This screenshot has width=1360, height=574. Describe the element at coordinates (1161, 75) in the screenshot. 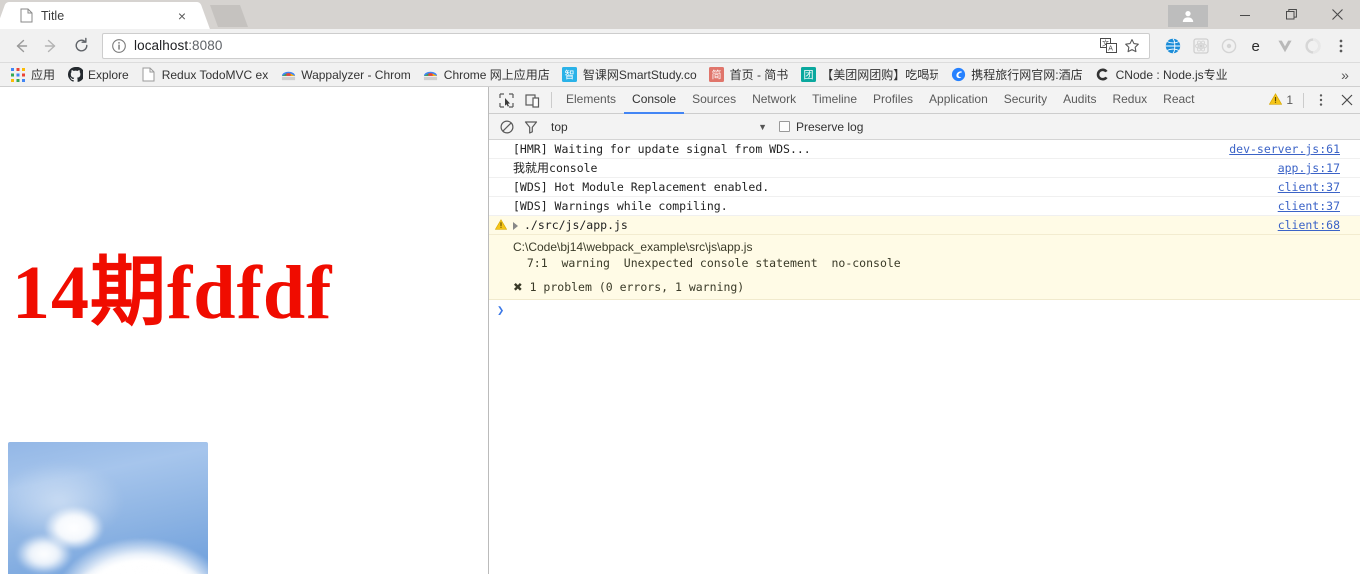

I see `bookmark-cnode: CNode : Node.js专业` at that location.